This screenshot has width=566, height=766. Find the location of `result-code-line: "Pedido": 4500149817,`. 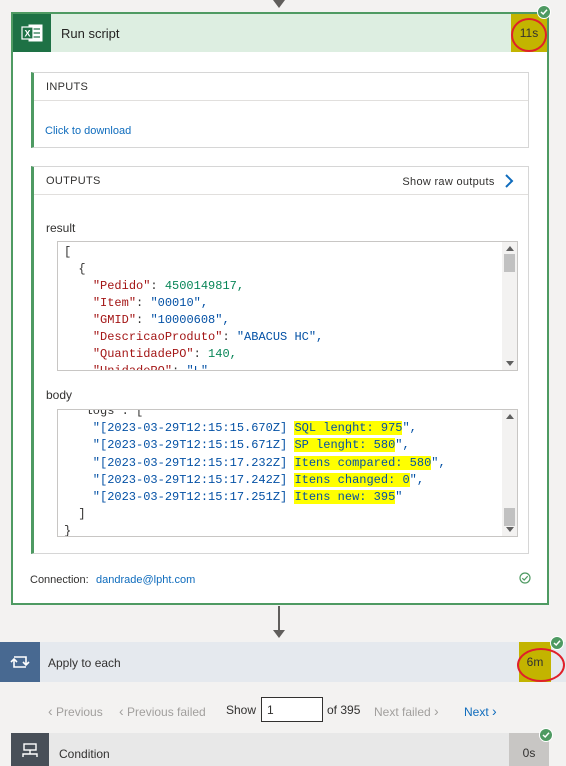

result-code-line: "Pedido": 4500149817, is located at coordinates (168, 286).